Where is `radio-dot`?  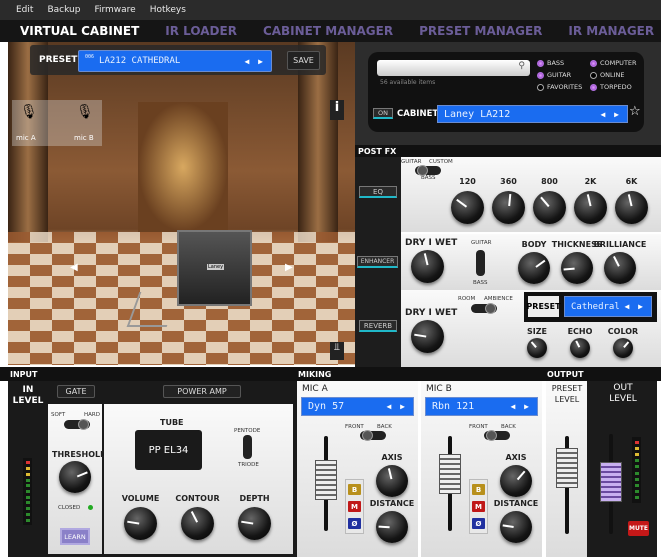 radio-dot is located at coordinates (540, 87).